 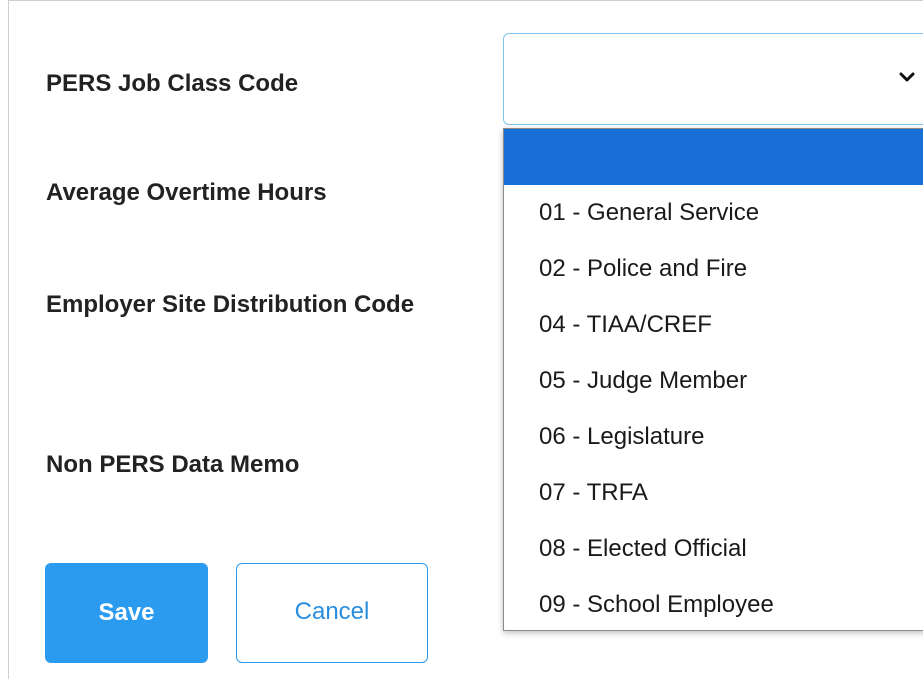 I want to click on option-legislature: 06 - Legislature, so click(x=713, y=437).